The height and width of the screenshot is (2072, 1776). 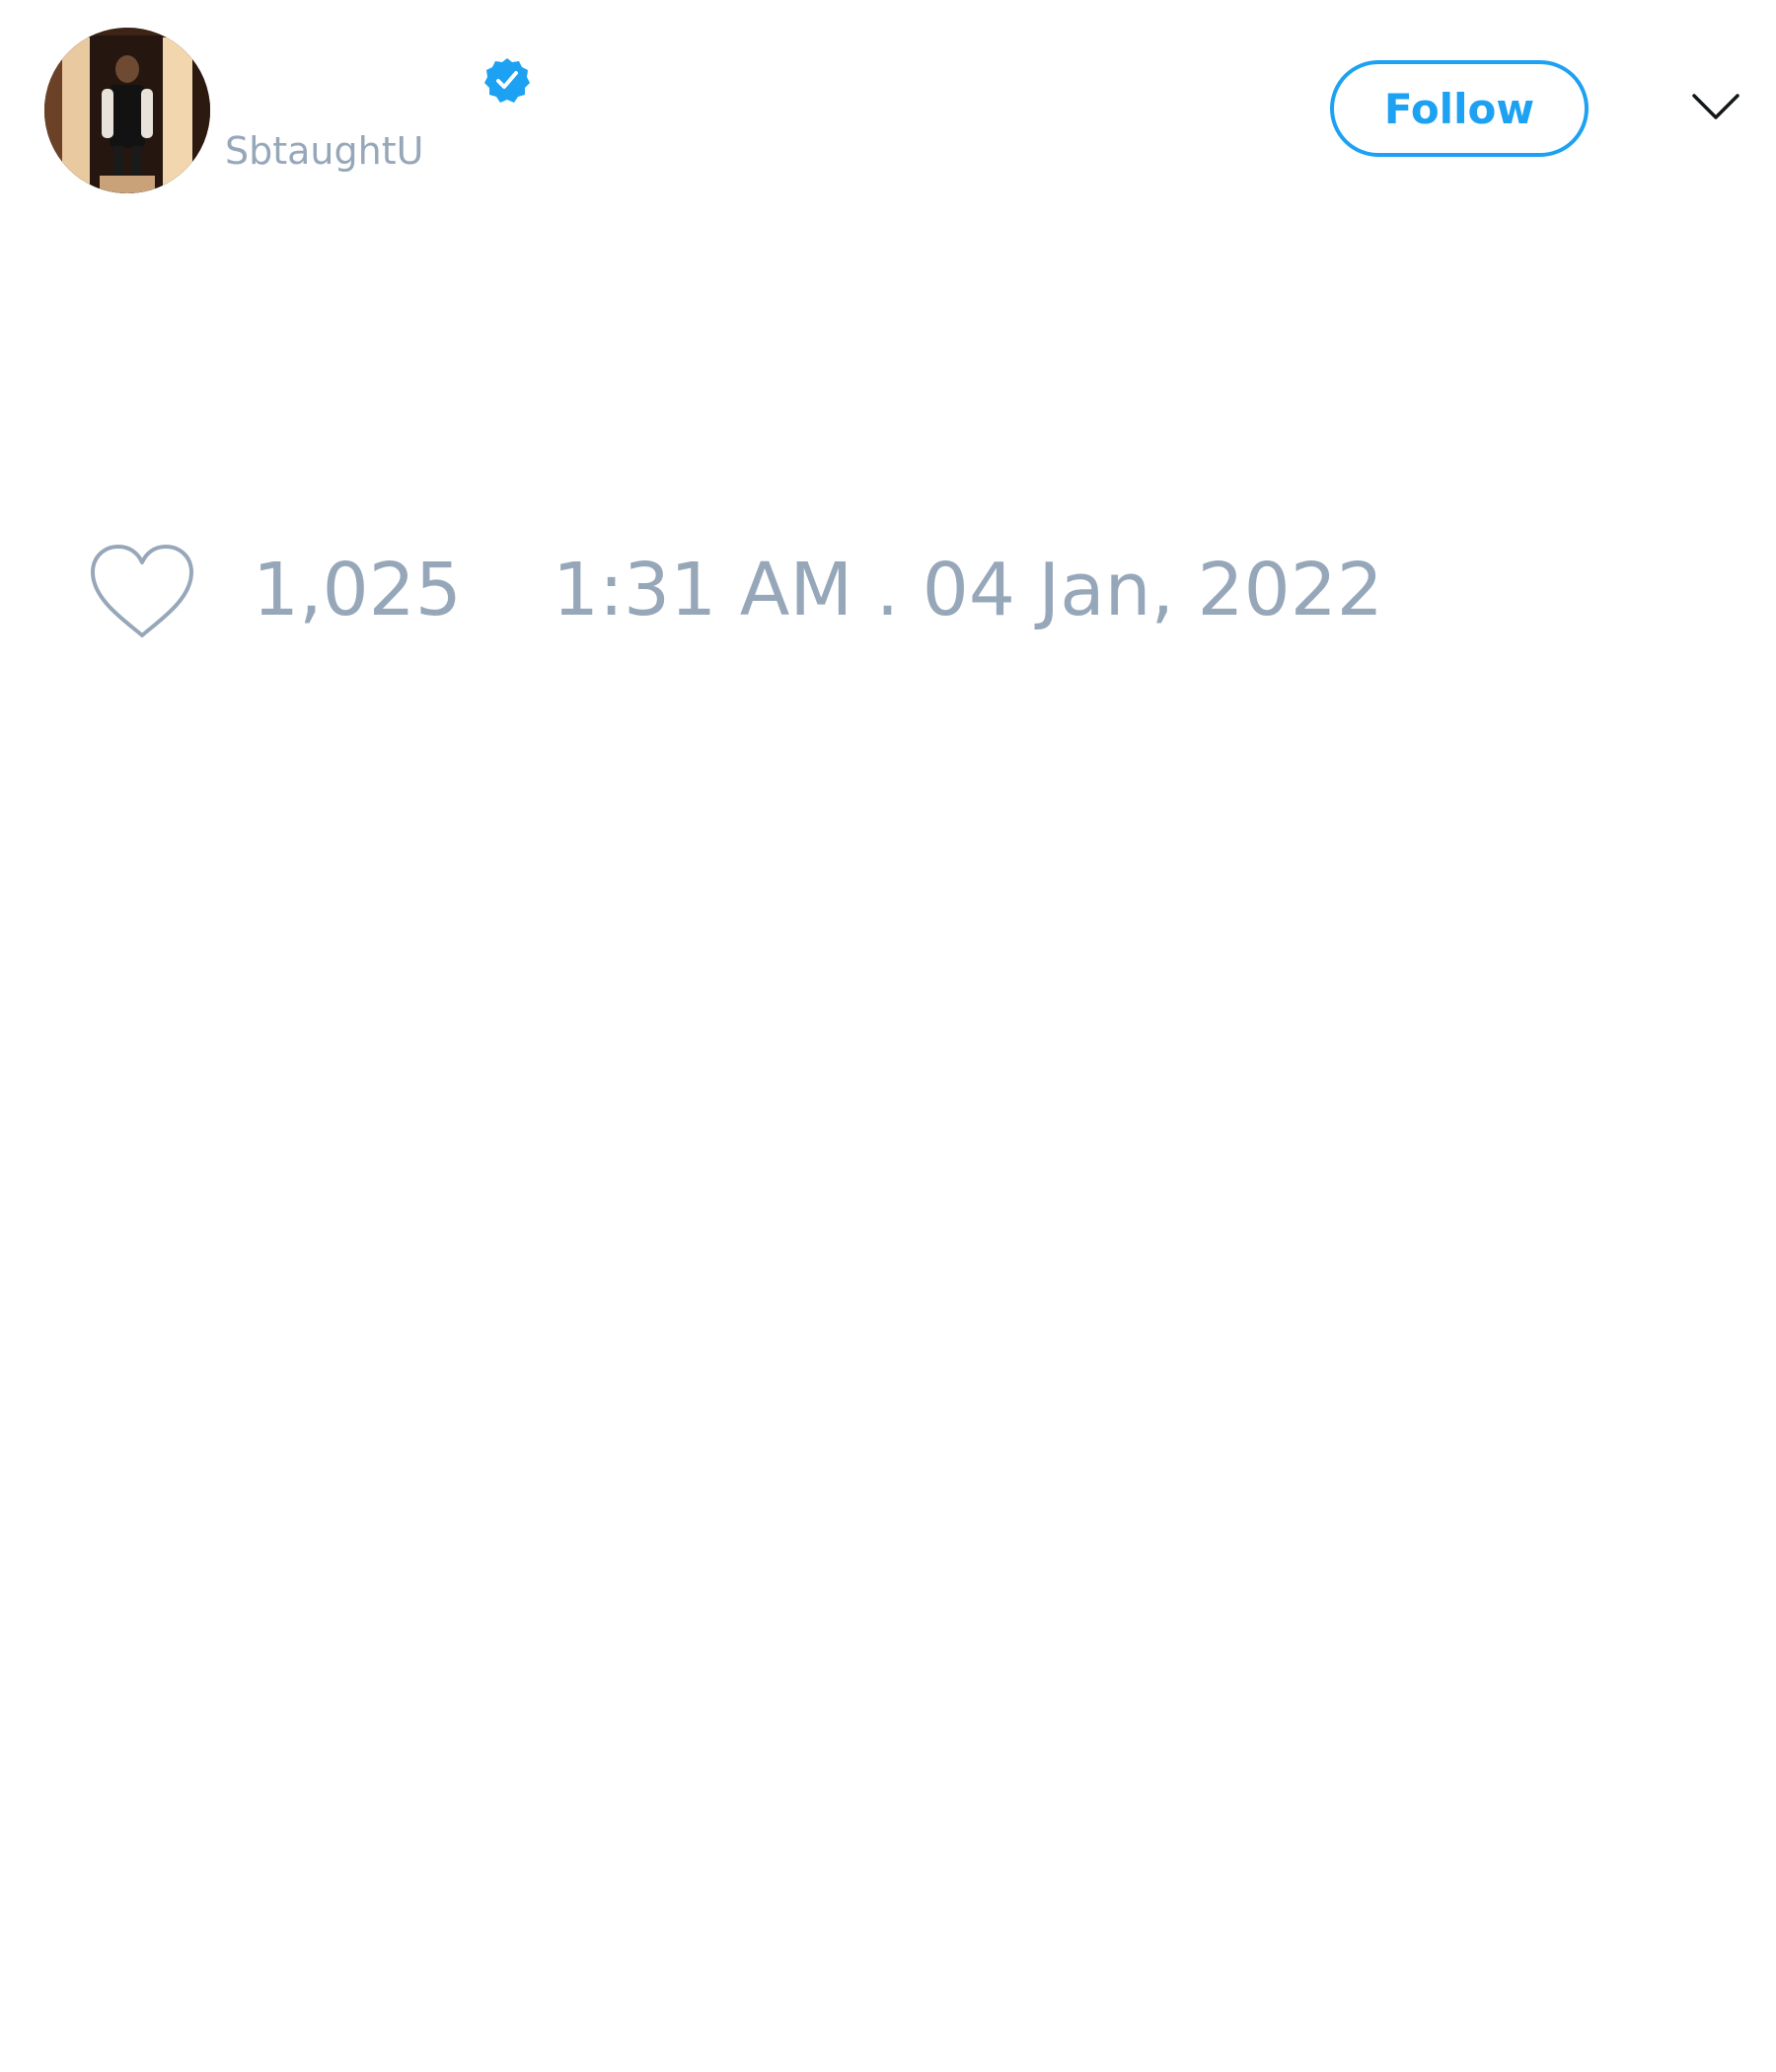 I want to click on heart-icon, so click(x=142, y=592).